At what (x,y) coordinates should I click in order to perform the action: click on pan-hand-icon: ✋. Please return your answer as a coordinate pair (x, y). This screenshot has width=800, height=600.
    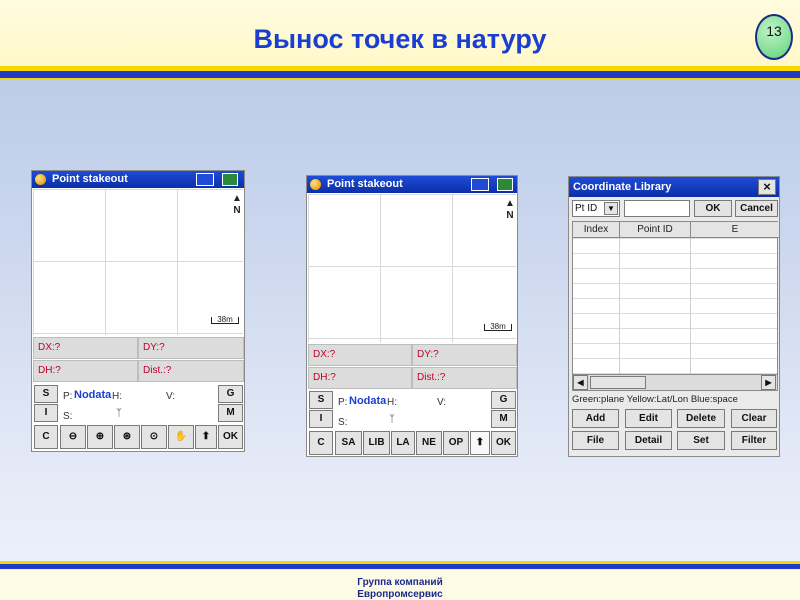
    Looking at the image, I should click on (181, 436).